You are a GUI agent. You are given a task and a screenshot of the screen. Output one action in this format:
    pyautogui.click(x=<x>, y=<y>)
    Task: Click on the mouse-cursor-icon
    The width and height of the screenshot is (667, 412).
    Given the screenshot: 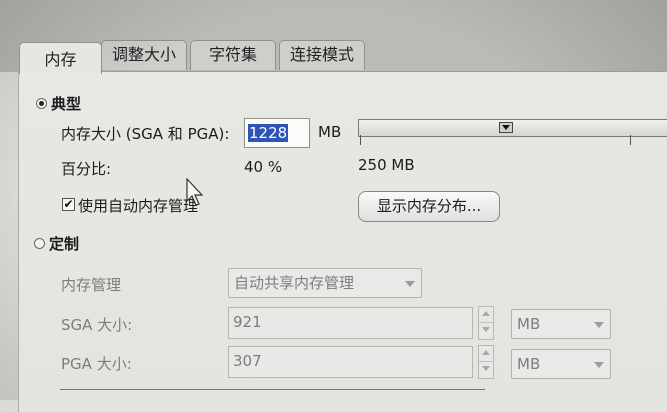 What is the action you would take?
    pyautogui.click(x=195, y=191)
    